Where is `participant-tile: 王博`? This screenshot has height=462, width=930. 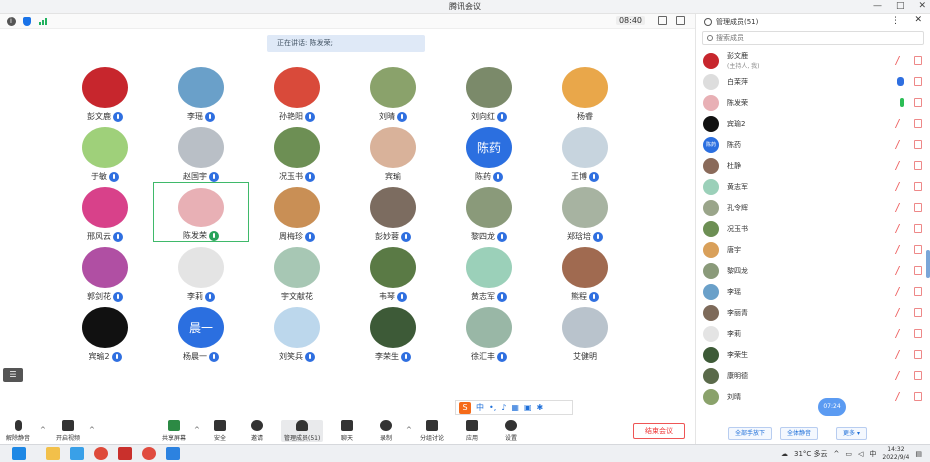
participant-tile: 王博 is located at coordinates (585, 152).